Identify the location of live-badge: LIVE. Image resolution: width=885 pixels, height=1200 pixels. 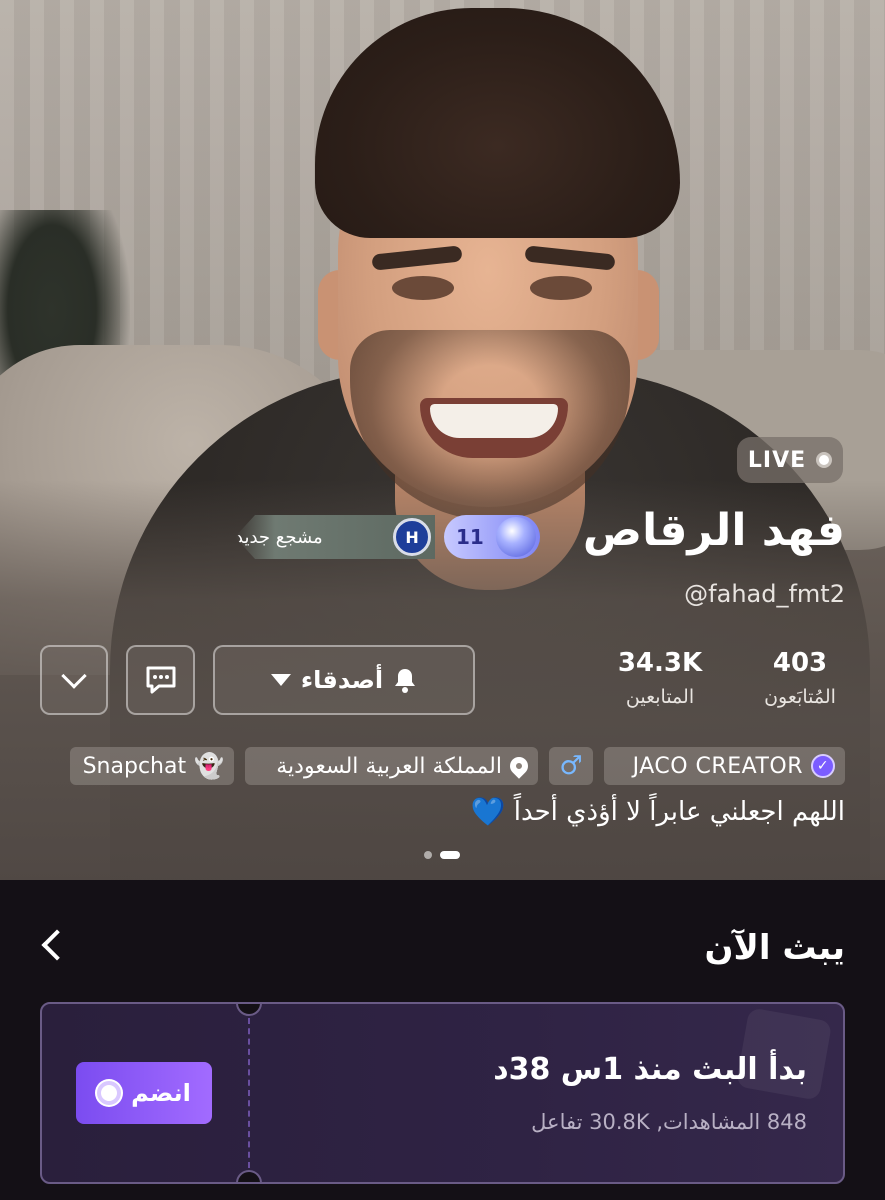
(790, 460).